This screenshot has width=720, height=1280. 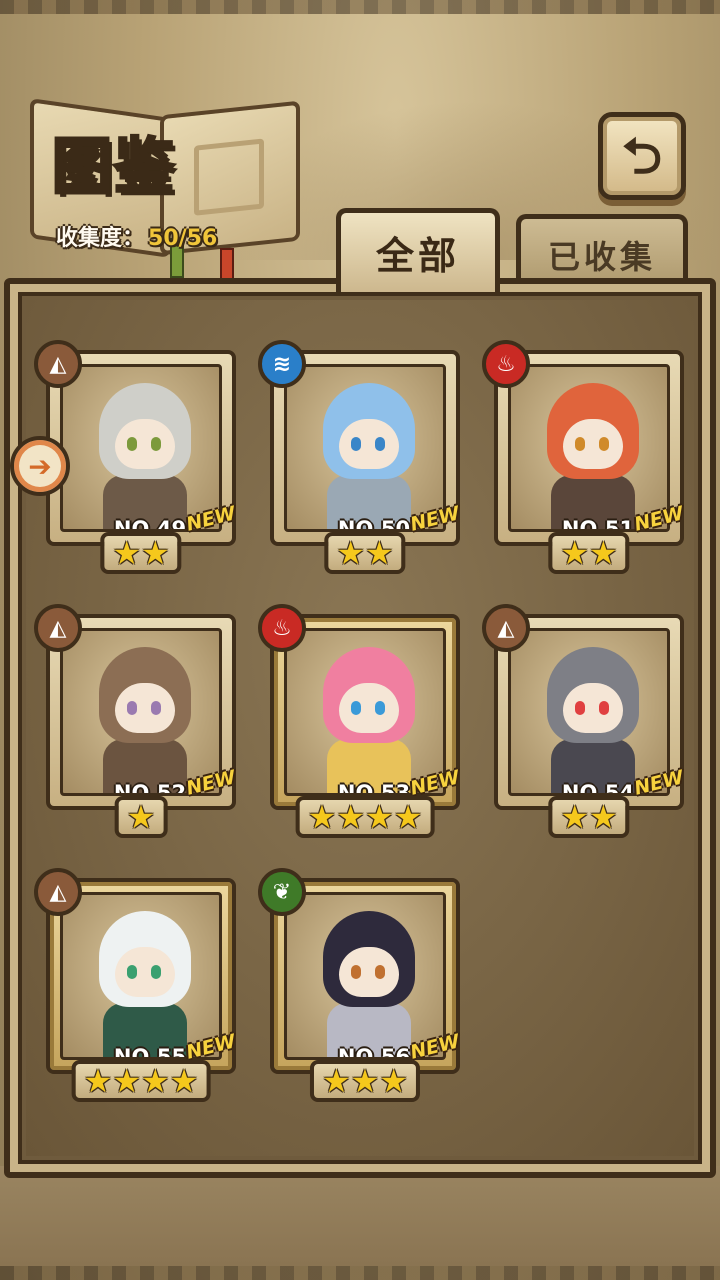 I want to click on character-portrait: NO.53, so click(x=365, y=712).